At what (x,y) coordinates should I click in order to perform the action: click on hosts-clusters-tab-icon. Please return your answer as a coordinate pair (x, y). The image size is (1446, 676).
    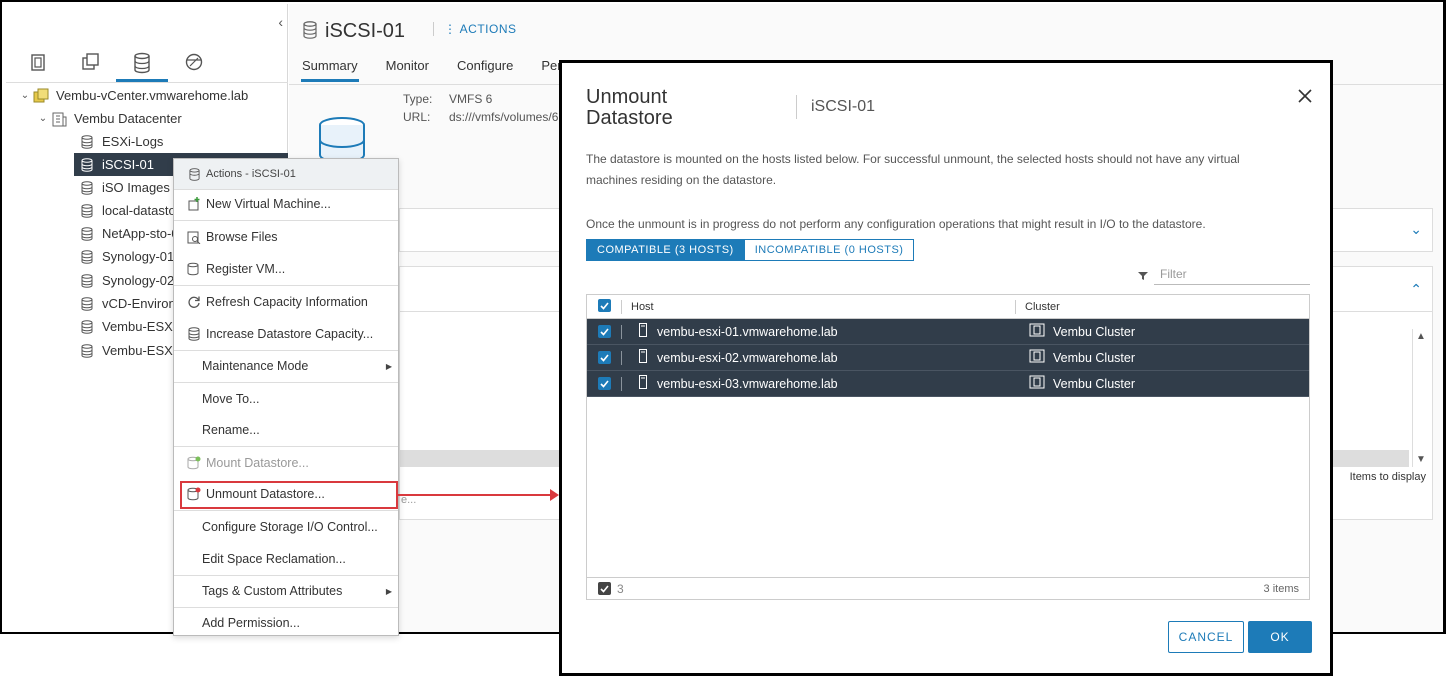
    Looking at the image, I should click on (38, 67).